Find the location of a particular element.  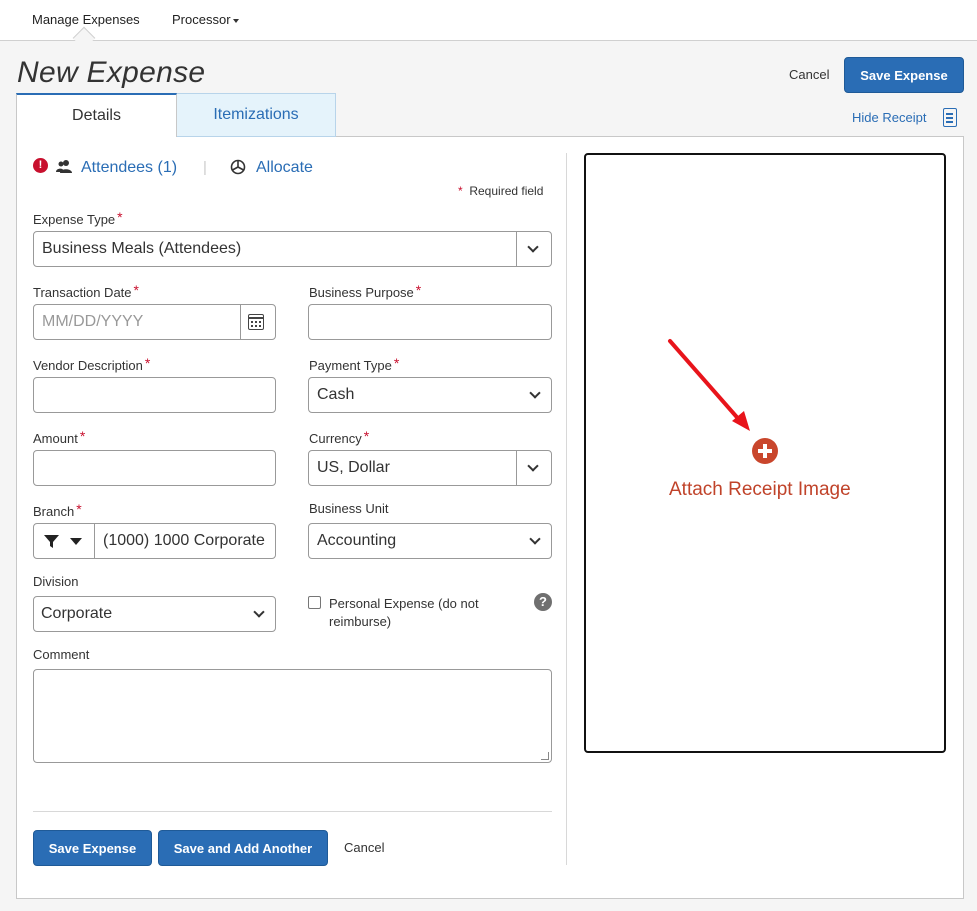

attendees-link: Attendees (1) is located at coordinates (129, 168).